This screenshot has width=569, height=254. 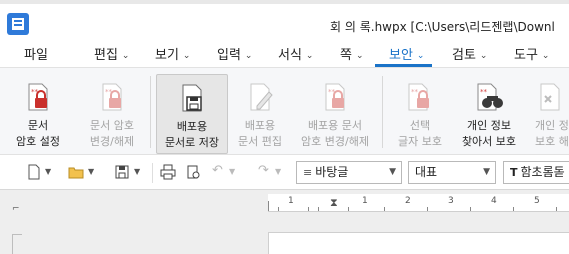 What do you see at coordinates (494, 201) in the screenshot?
I see `ruler-number: 4` at bounding box center [494, 201].